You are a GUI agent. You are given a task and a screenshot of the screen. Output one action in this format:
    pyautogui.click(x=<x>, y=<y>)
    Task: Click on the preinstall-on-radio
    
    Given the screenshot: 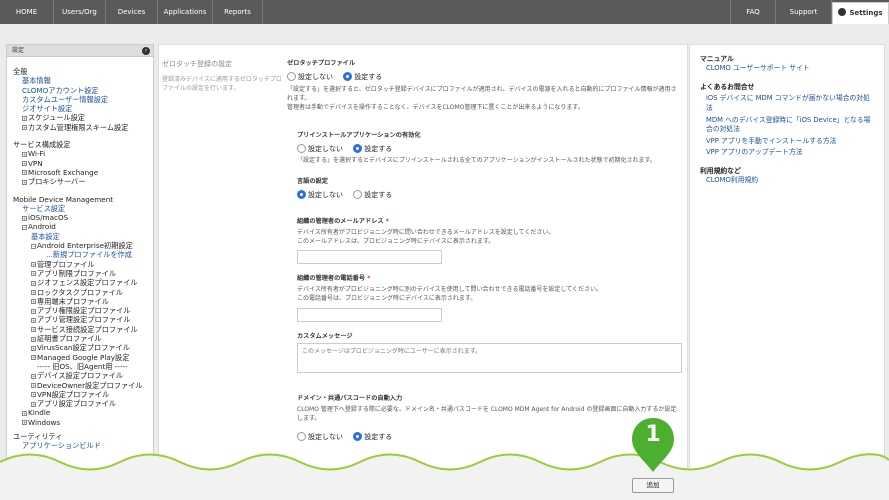 What is the action you would take?
    pyautogui.click(x=358, y=148)
    